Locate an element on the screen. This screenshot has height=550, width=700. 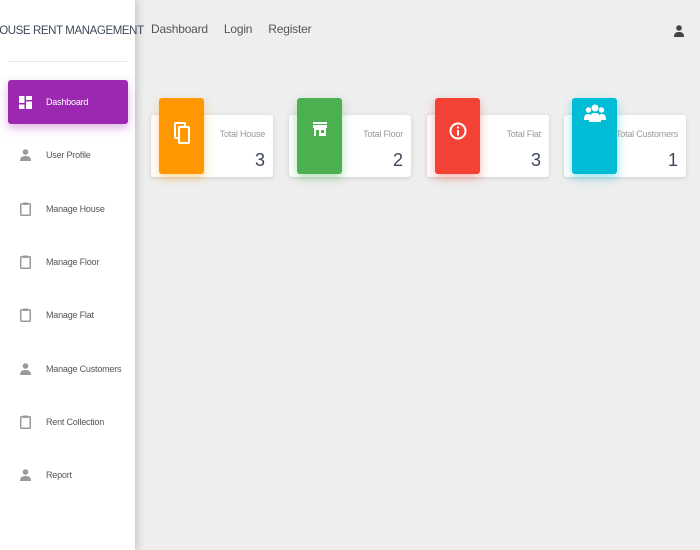
nav-link-login: Login is located at coordinates (238, 29).